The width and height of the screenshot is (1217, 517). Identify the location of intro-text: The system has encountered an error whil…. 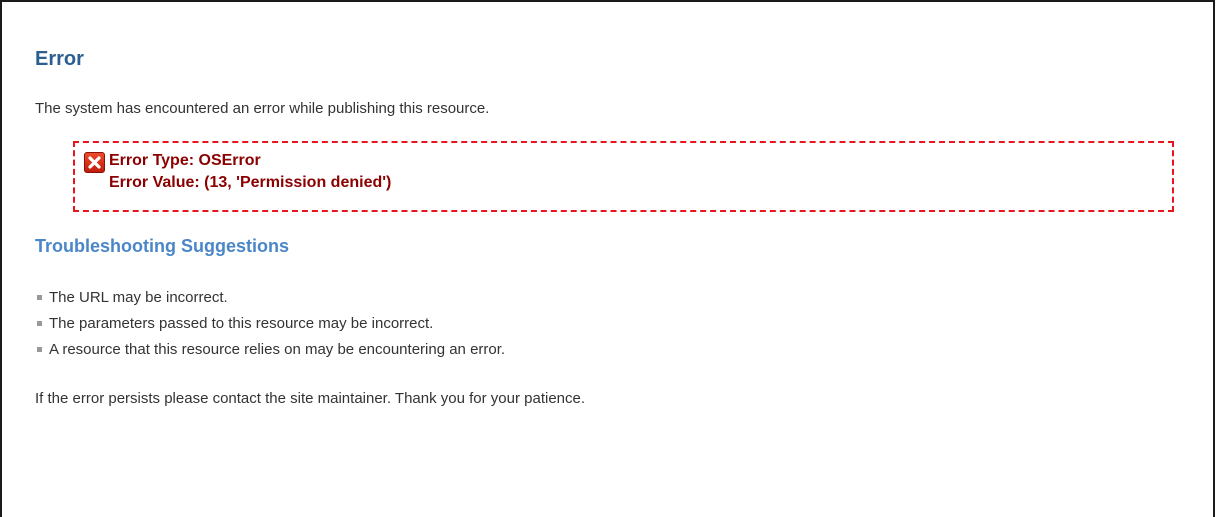
(262, 108).